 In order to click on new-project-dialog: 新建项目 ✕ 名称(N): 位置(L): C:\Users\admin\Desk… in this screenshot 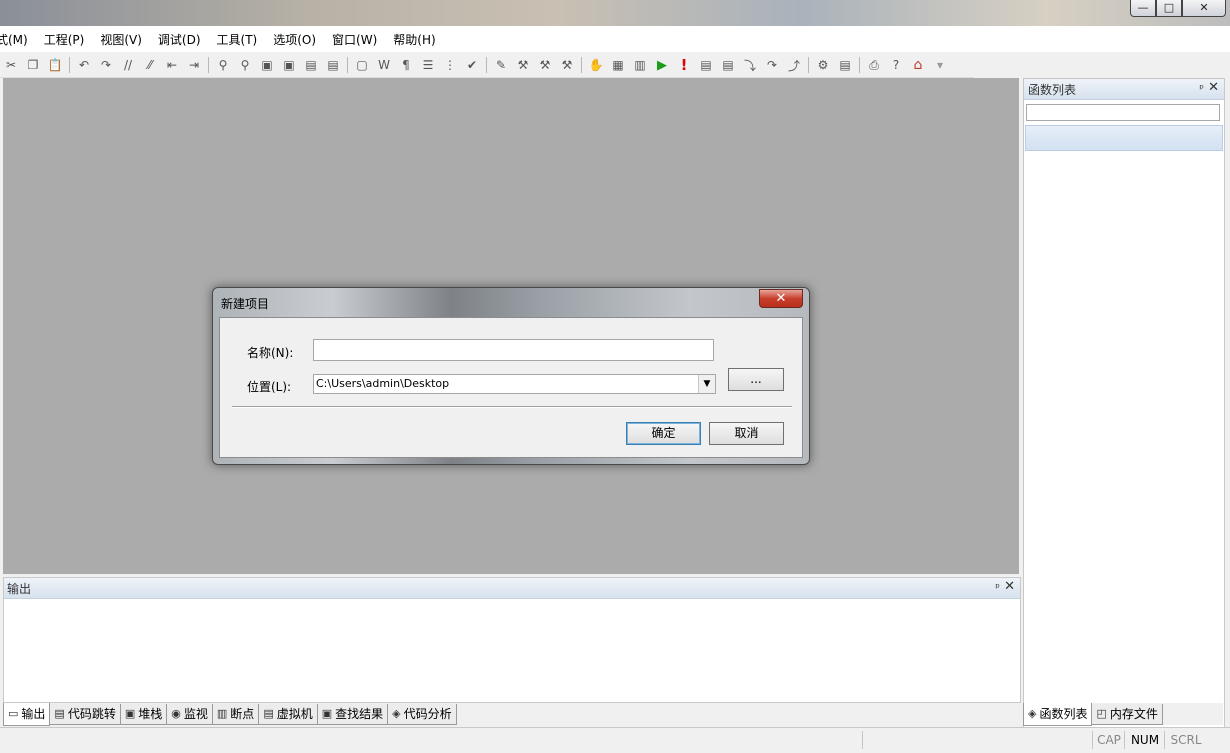, I will do `click(511, 376)`.